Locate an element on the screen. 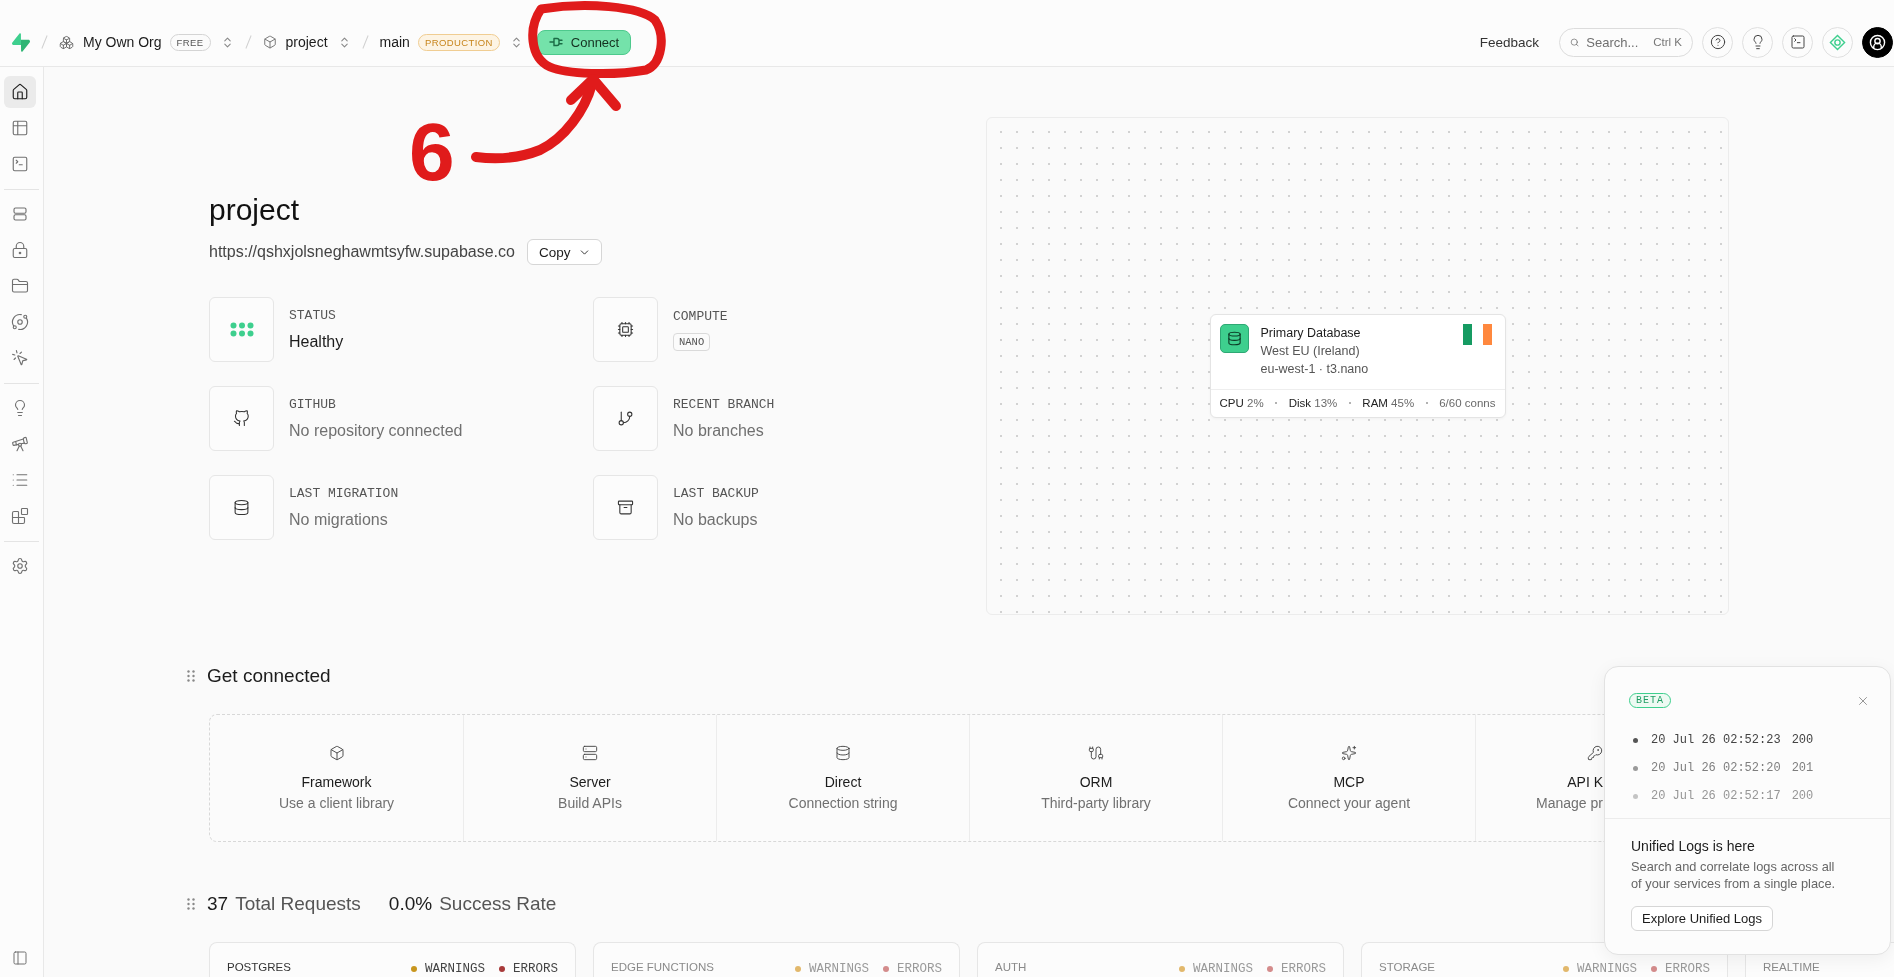  section-title: Get connected is located at coordinates (269, 676).